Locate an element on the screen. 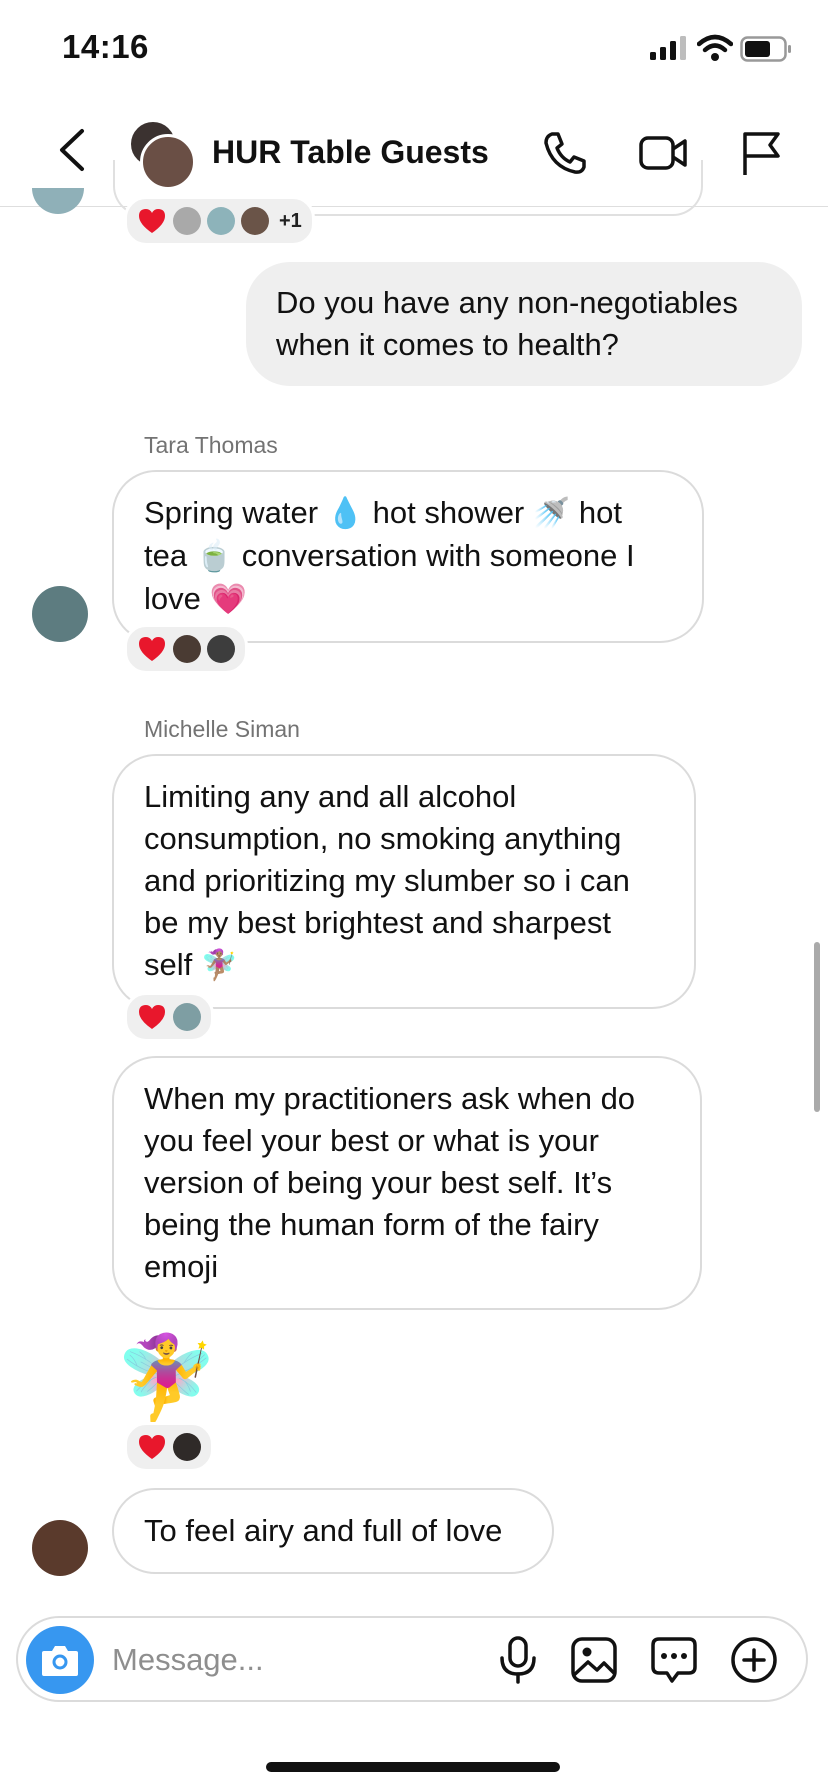 This screenshot has width=828, height=1792. message-text: Spring water is located at coordinates (235, 512).